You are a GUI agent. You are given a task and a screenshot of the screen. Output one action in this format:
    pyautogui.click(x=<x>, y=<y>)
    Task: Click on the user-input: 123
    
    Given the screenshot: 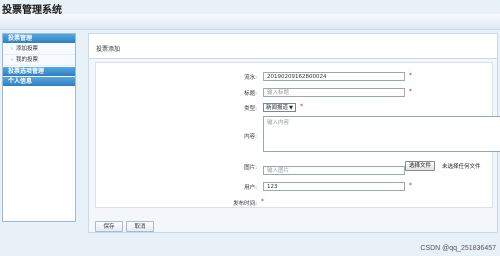 What is the action you would take?
    pyautogui.click(x=334, y=186)
    